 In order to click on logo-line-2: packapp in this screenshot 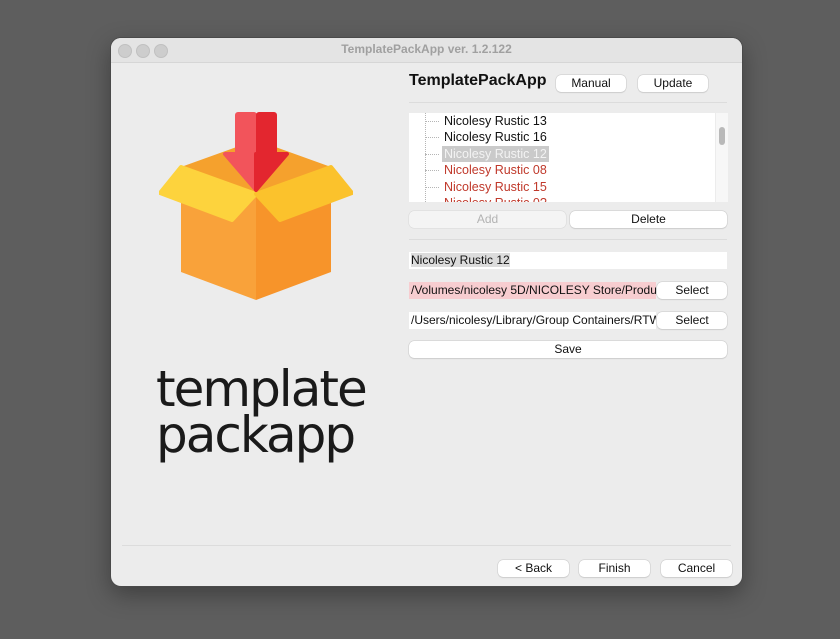, I will do `click(256, 435)`.